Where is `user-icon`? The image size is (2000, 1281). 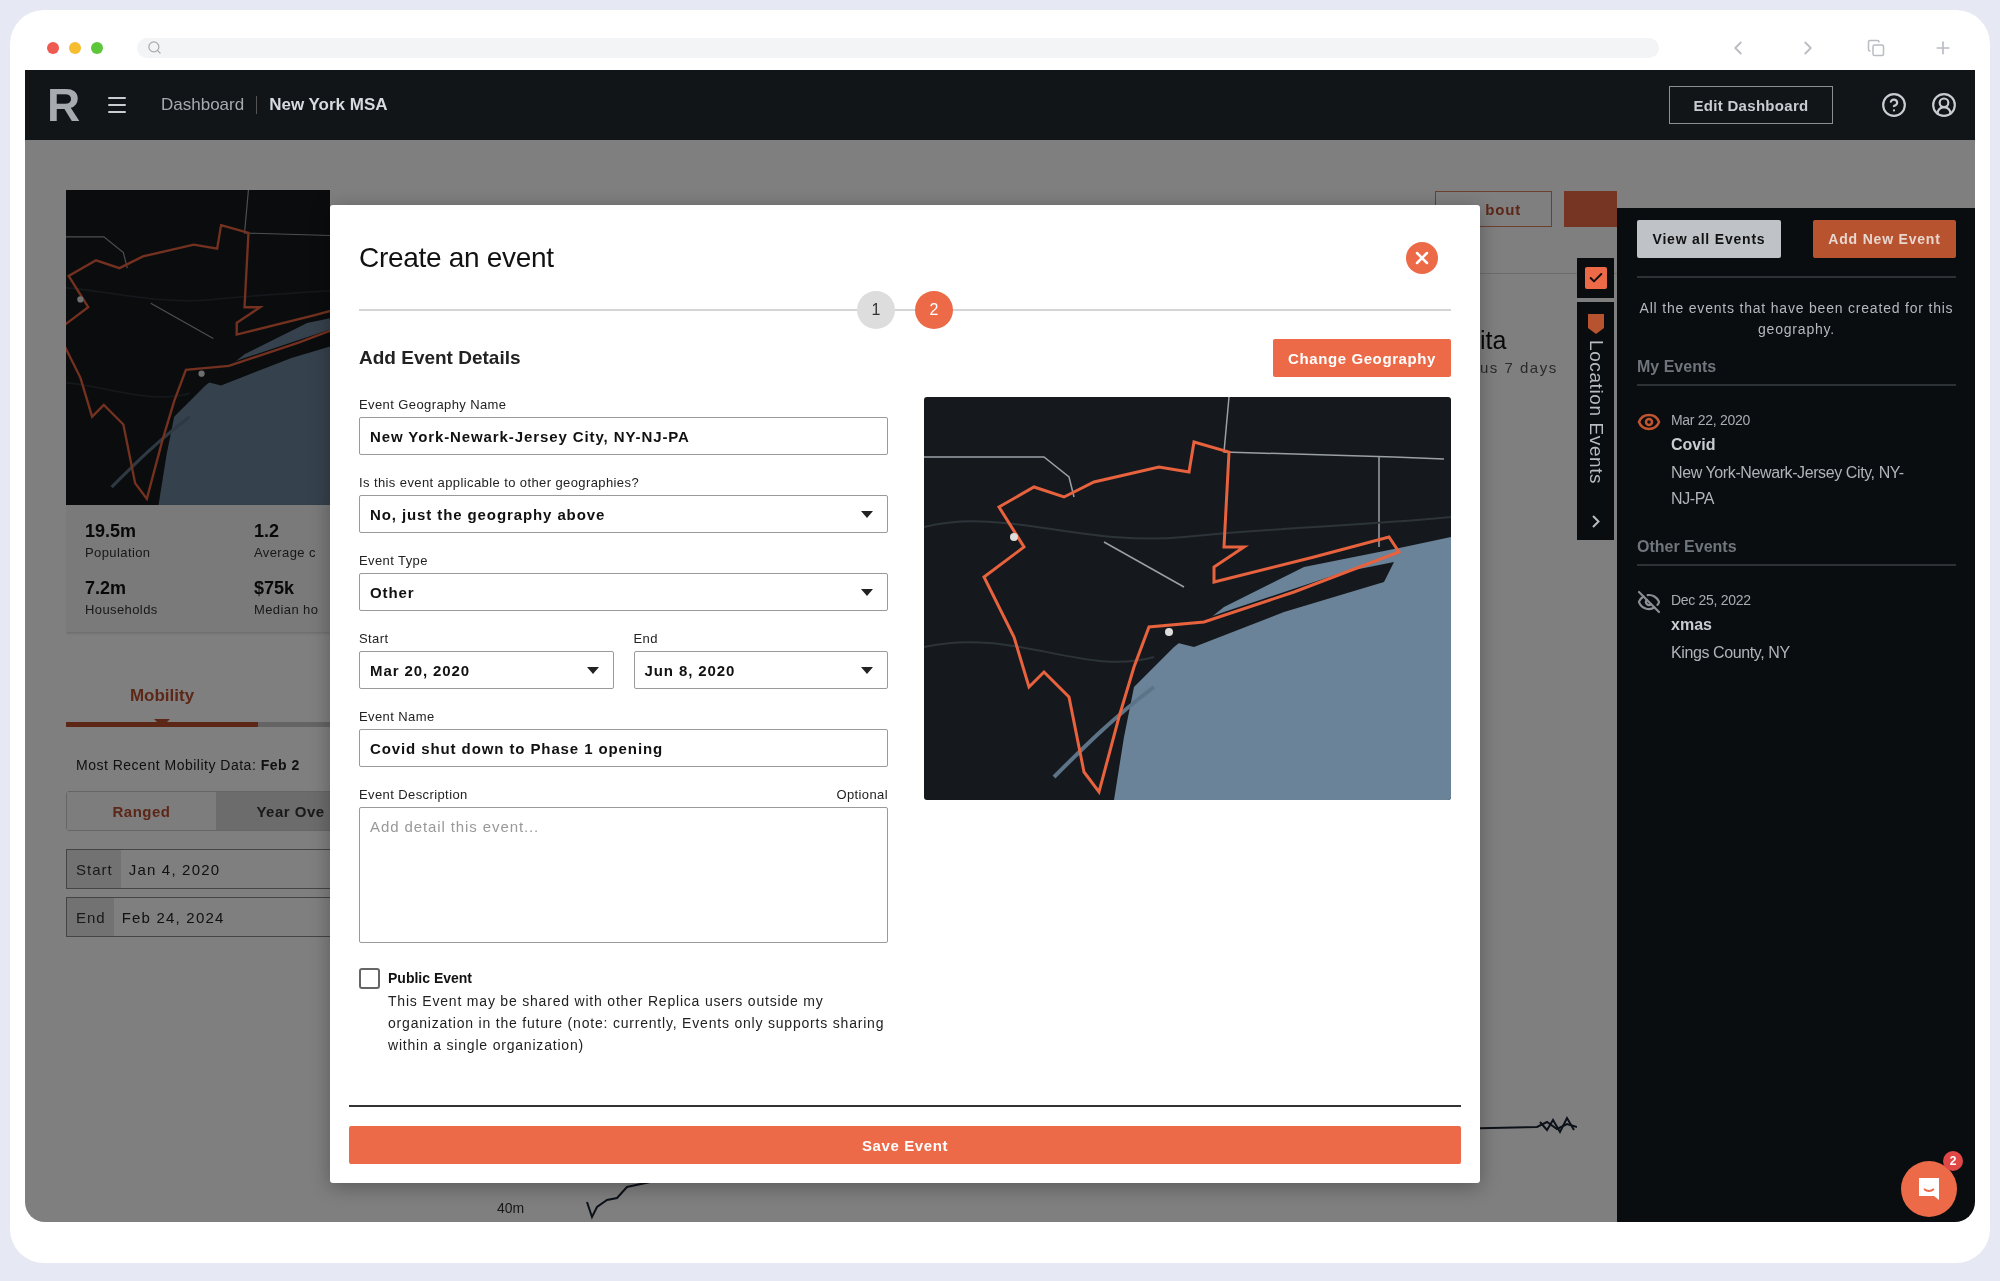
user-icon is located at coordinates (1944, 105).